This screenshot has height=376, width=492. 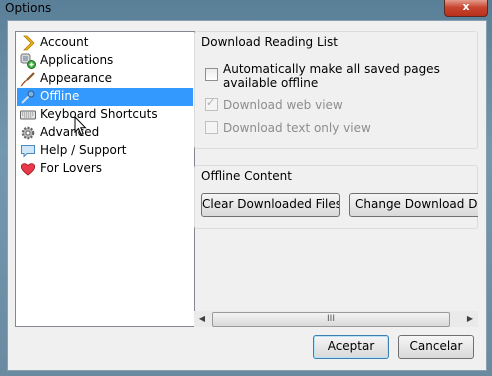 What do you see at coordinates (28, 8) in the screenshot?
I see `window-title: Options` at bounding box center [28, 8].